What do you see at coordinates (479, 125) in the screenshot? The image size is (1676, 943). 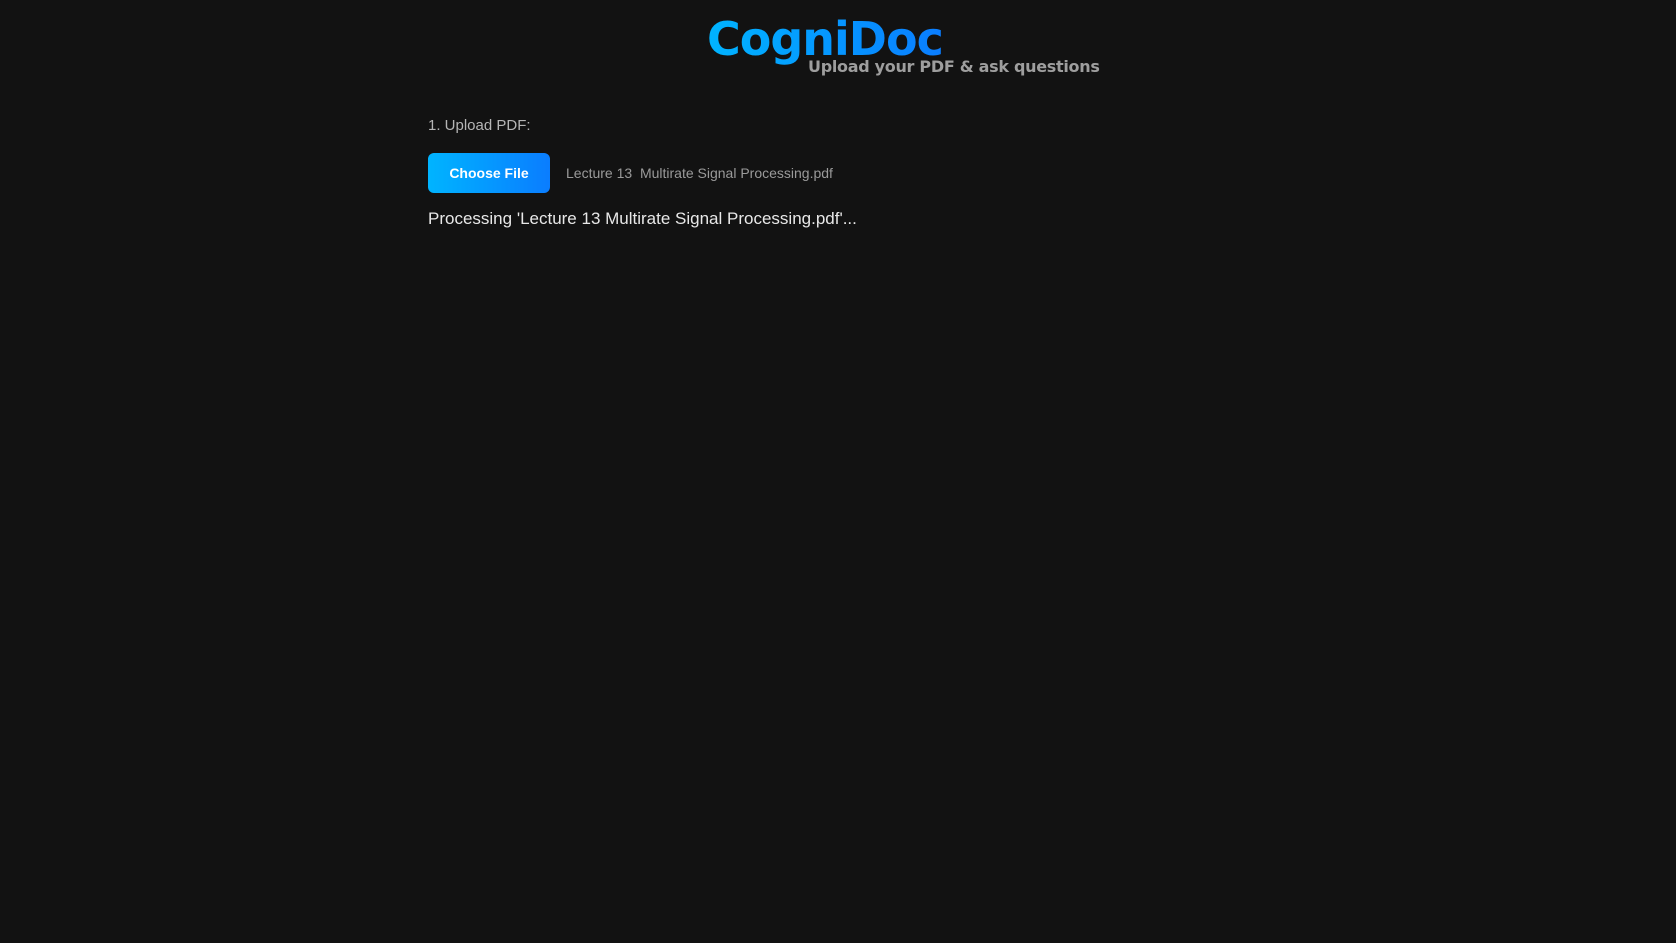 I see `upload-step-label: 1. Upload PDF:` at bounding box center [479, 125].